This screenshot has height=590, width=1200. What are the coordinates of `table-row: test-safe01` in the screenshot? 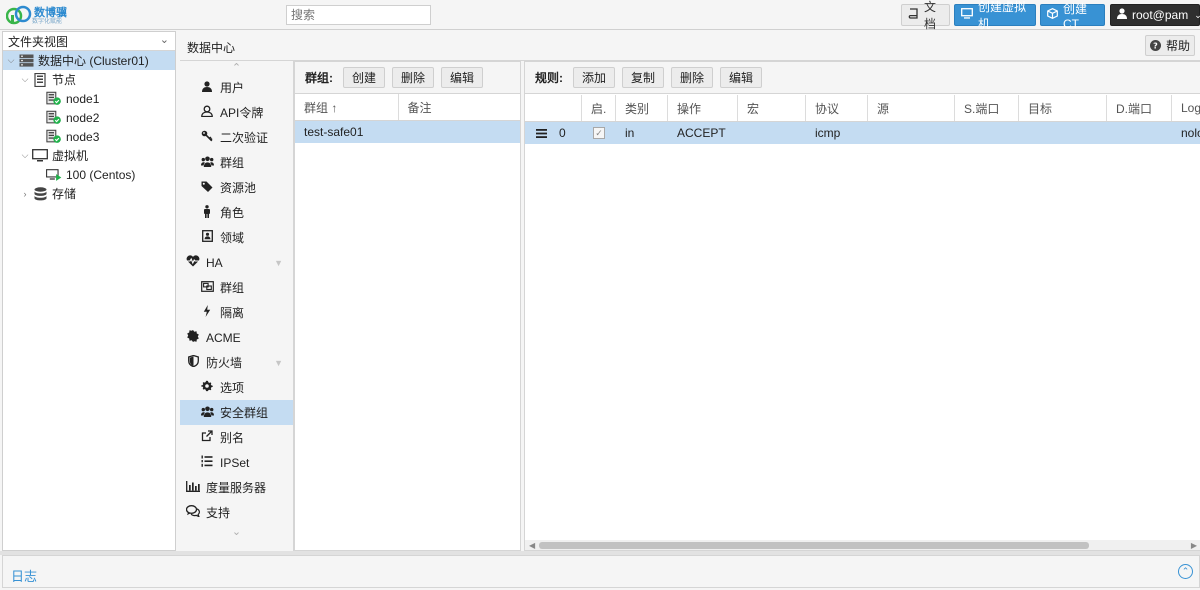 It's located at (407, 132).